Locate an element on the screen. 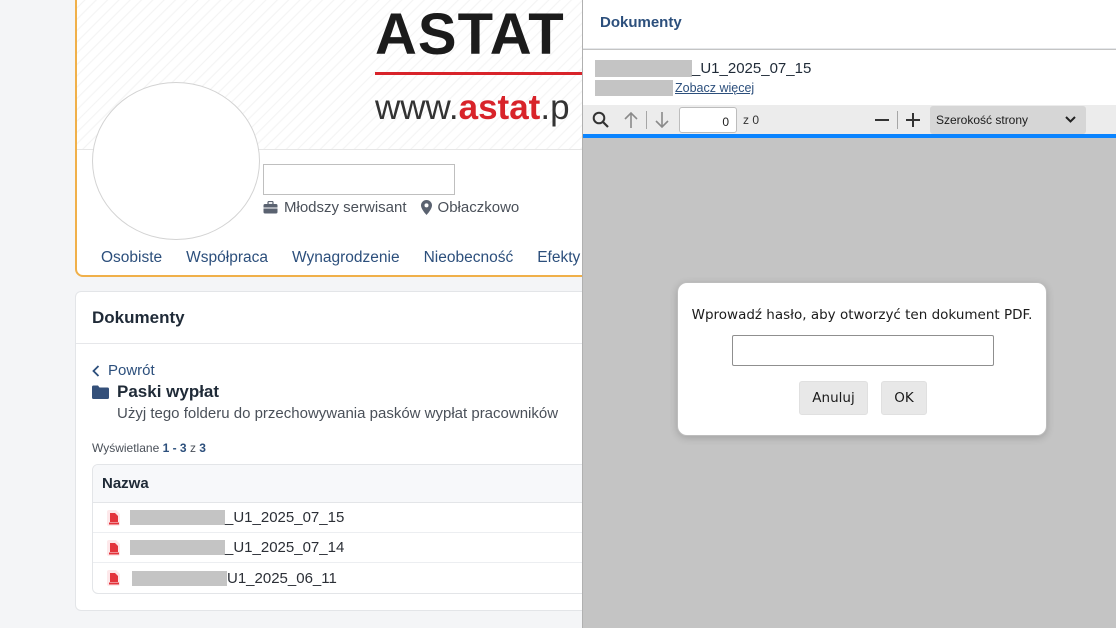 The width and height of the screenshot is (1116, 628). document-name: _U1_2025_07_14 is located at coordinates (285, 547).